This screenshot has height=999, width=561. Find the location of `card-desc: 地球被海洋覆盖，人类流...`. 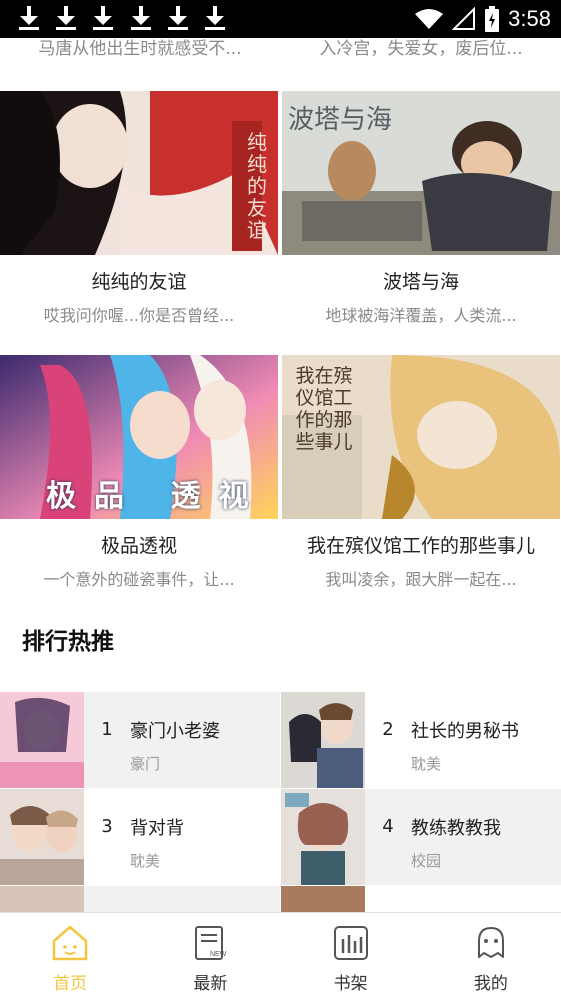

card-desc: 地球被海洋覆盖，人类流... is located at coordinates (421, 315).